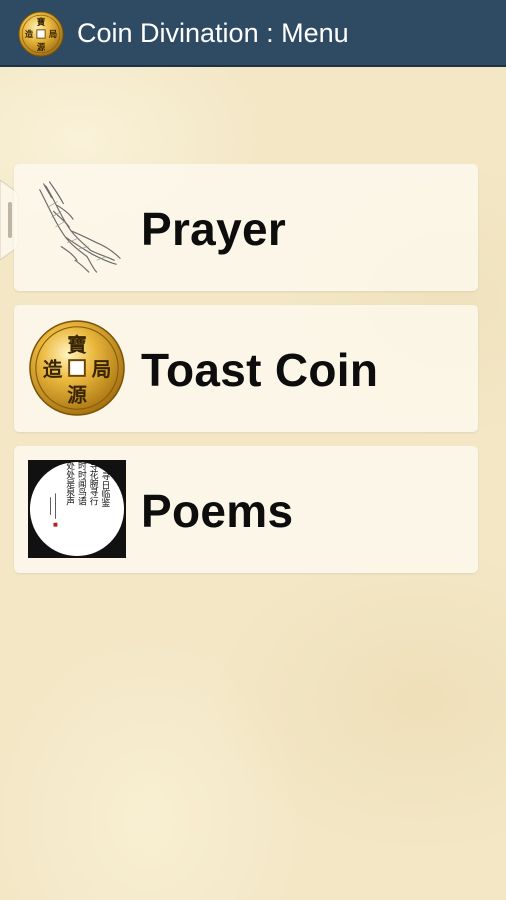 This screenshot has height=900, width=506. Describe the element at coordinates (81, 483) in the screenshot. I see `poem-column: 时时闻鸟语` at that location.